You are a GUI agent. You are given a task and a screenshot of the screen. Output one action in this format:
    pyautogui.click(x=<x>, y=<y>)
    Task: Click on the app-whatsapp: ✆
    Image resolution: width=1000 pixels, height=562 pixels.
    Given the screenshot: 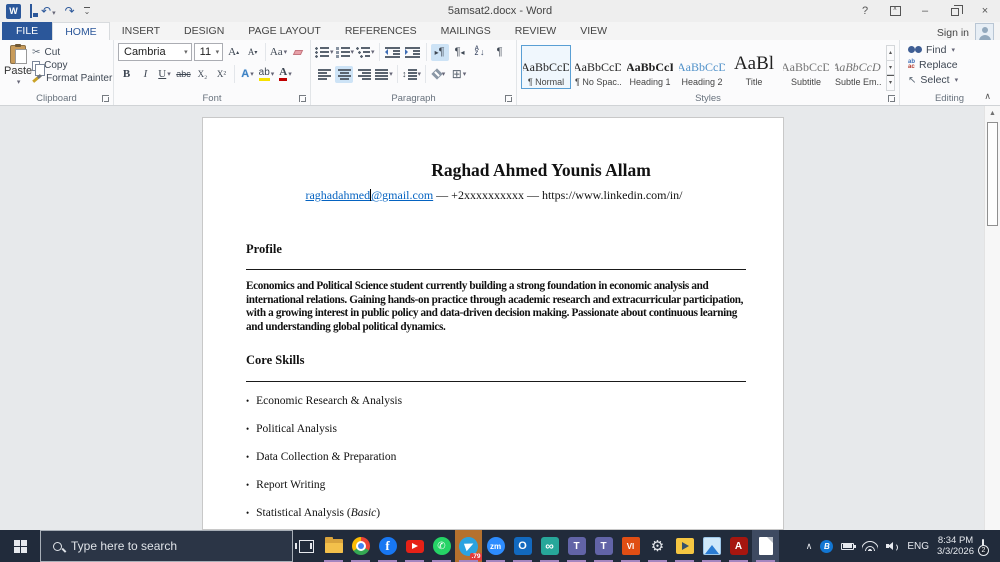 What is the action you would take?
    pyautogui.click(x=441, y=546)
    